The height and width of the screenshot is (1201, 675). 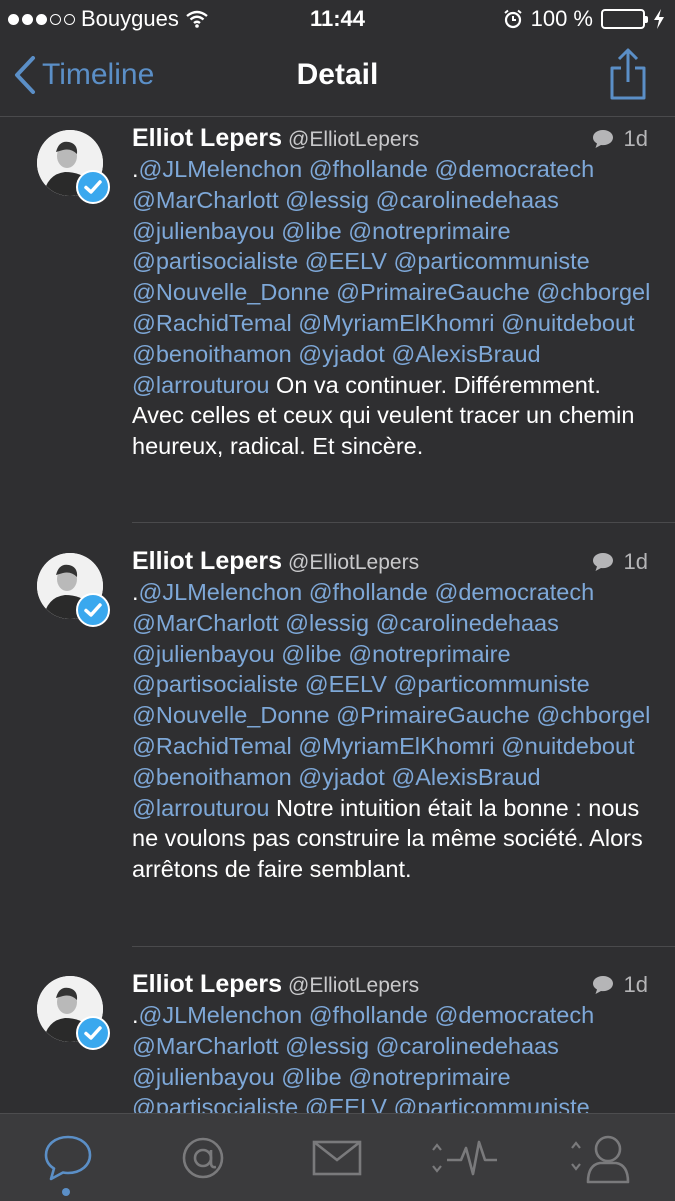 I want to click on battery-percent: 100 %, so click(x=561, y=18).